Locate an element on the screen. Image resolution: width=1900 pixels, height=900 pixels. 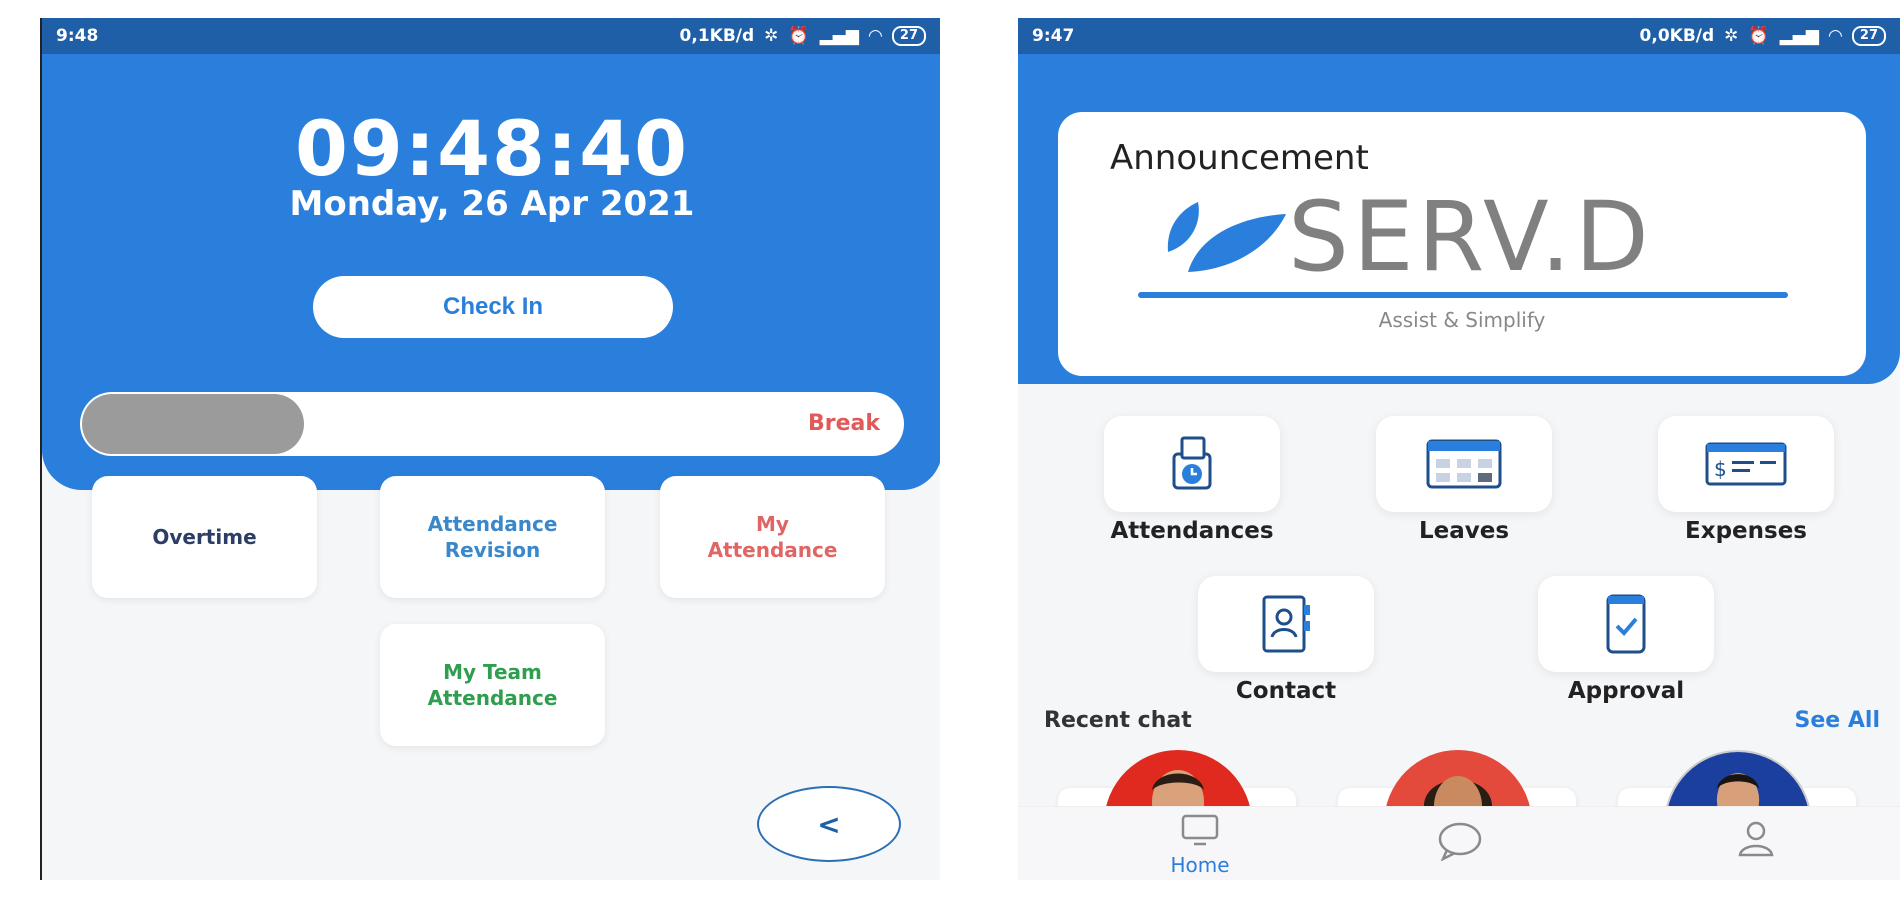
recent-chat-title: Recent chat is located at coordinates (1118, 720).